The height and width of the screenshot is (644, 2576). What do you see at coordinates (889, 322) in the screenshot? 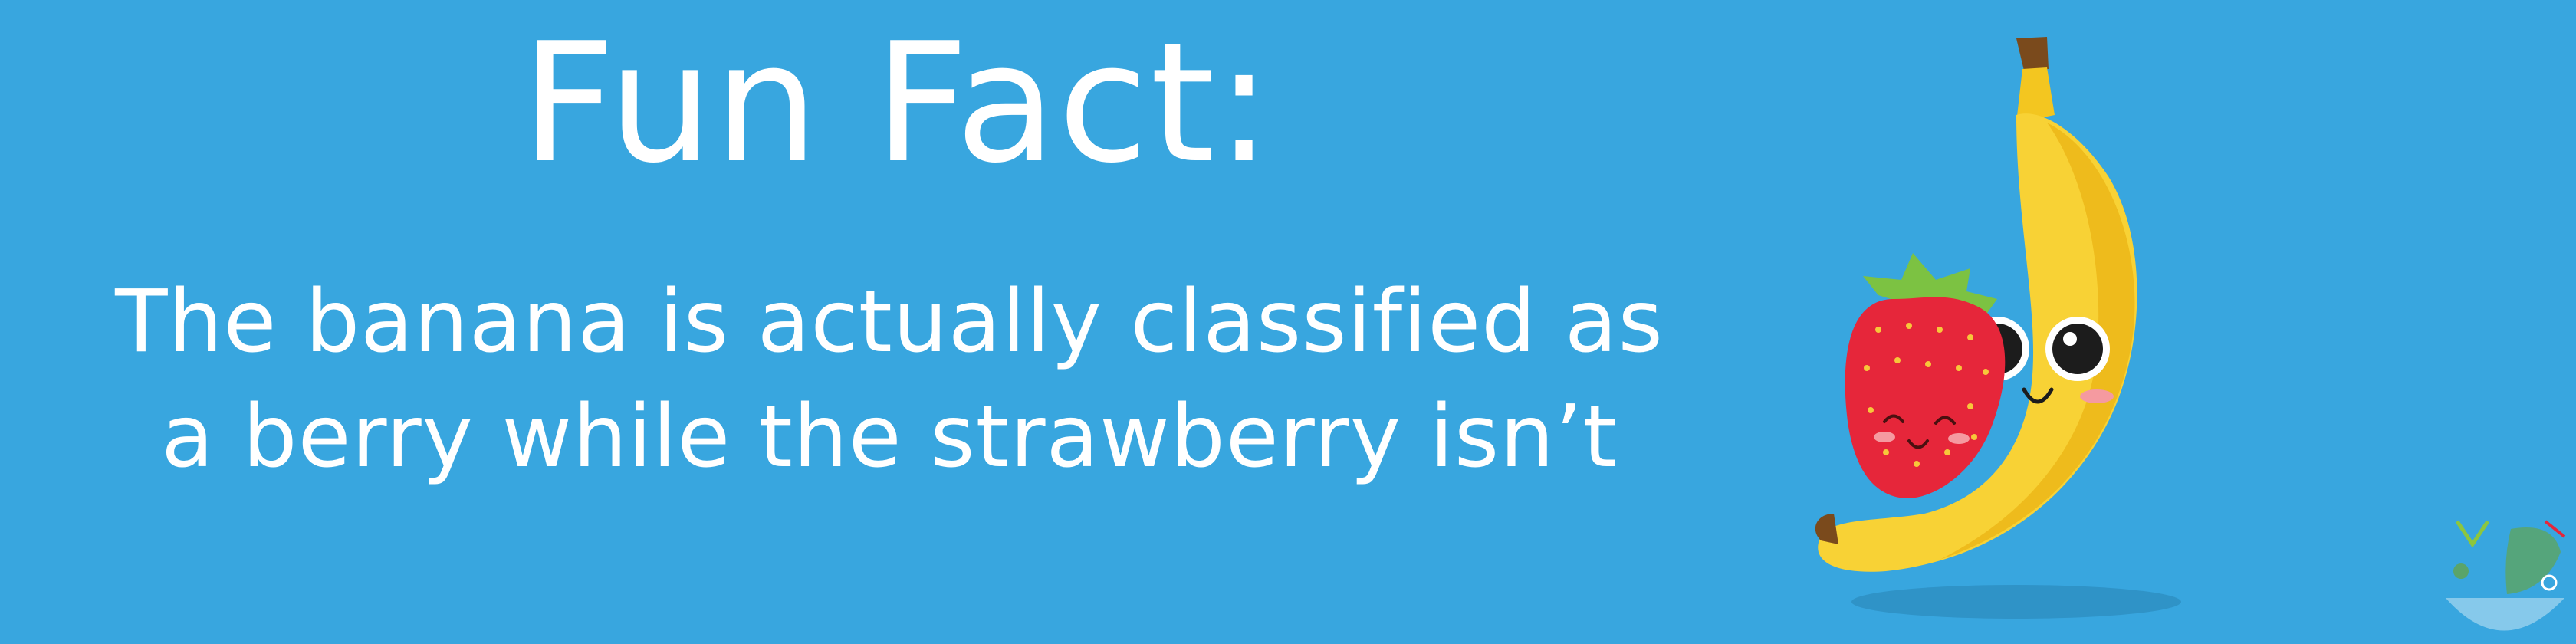
I see `fact-line-1: The banana is actually classified as` at bounding box center [889, 322].